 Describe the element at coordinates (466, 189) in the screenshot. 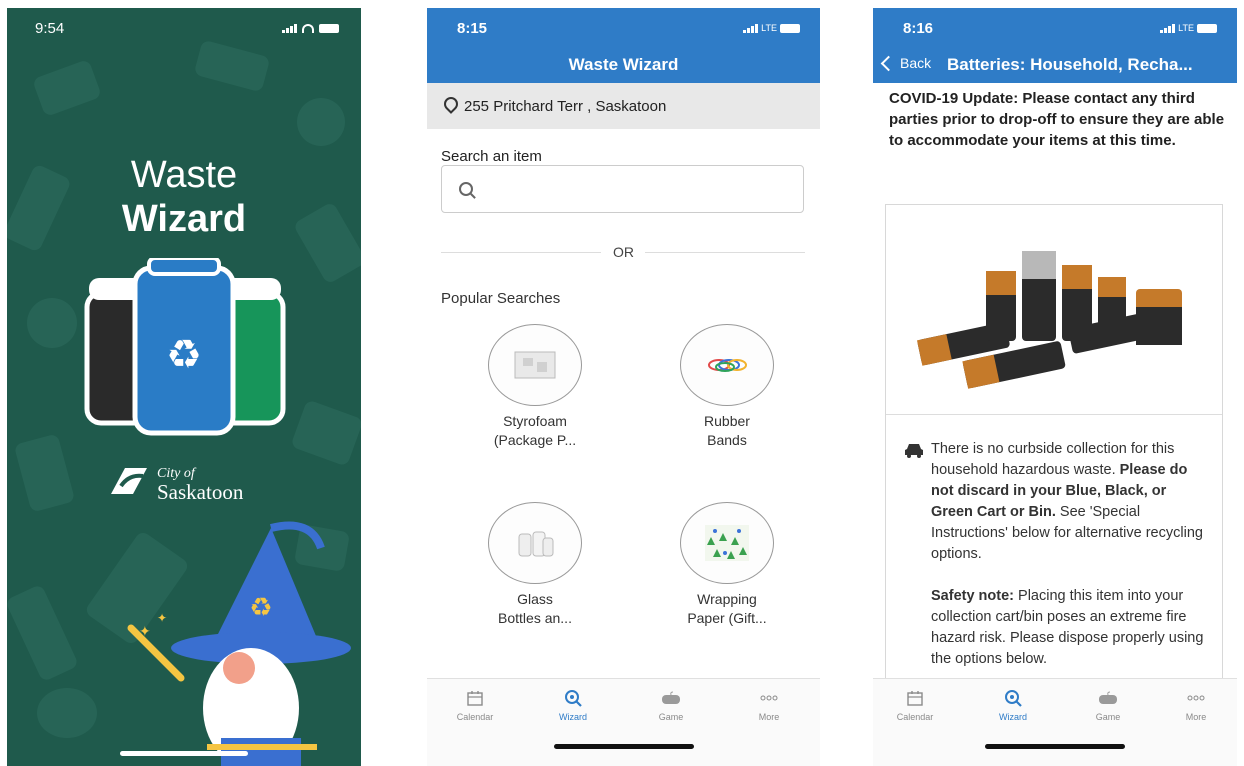

I see `search-icon` at that location.